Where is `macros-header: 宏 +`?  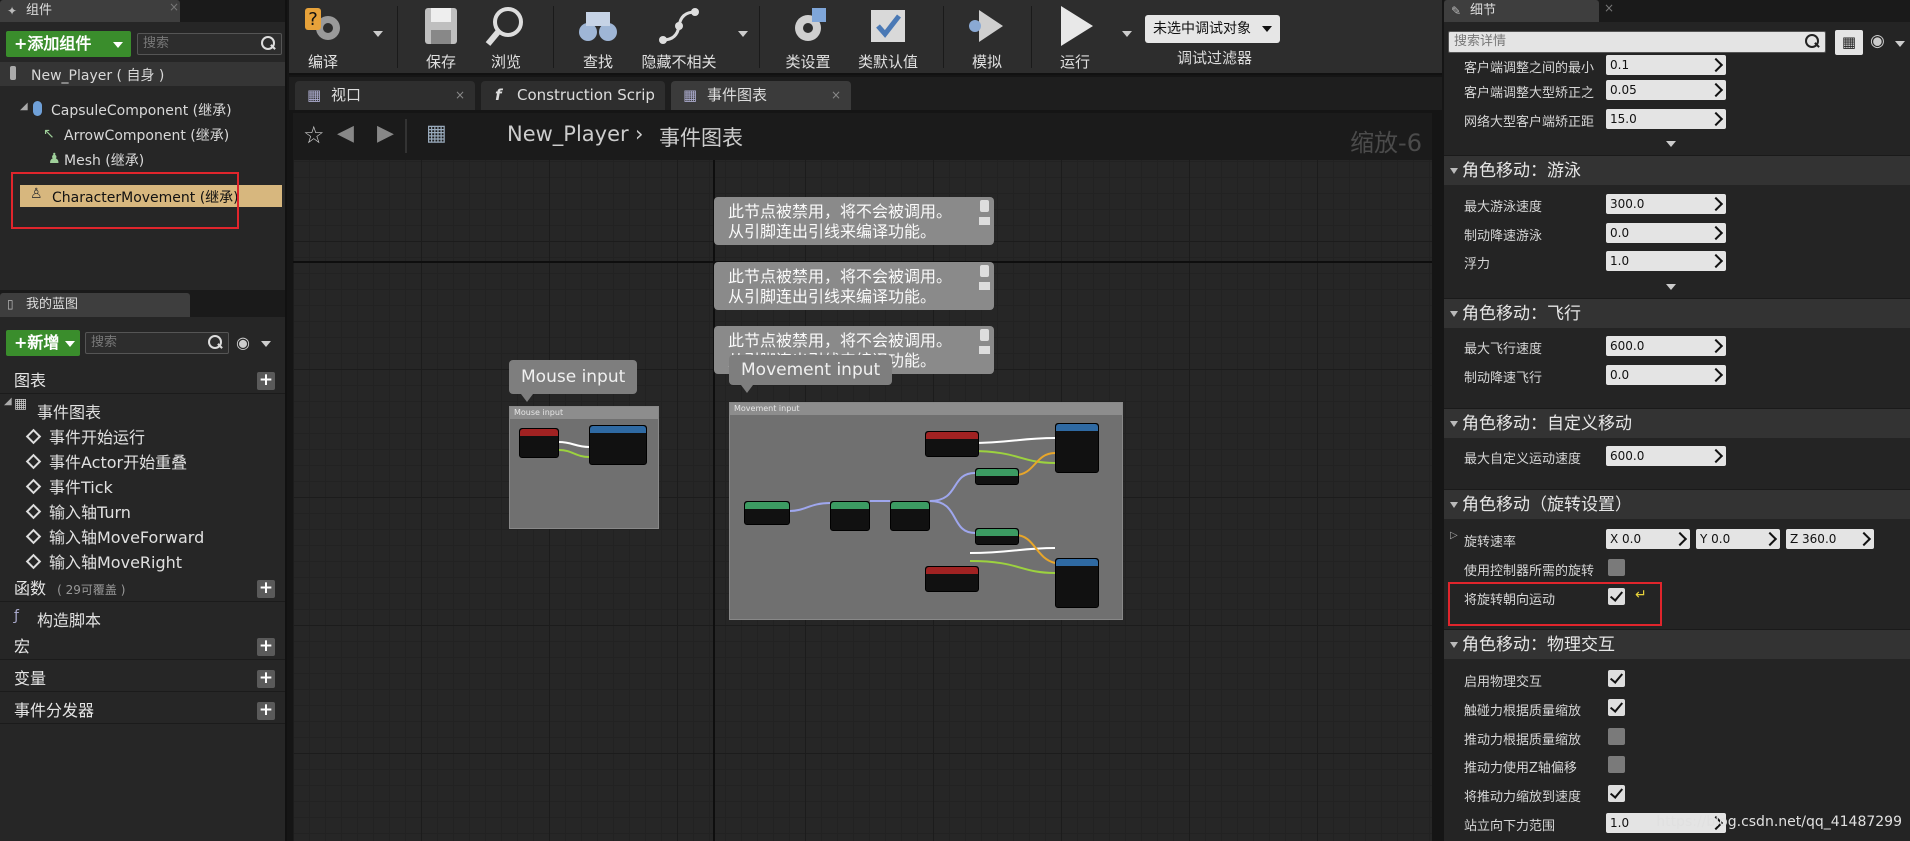
macros-header: 宏 + is located at coordinates (142, 647).